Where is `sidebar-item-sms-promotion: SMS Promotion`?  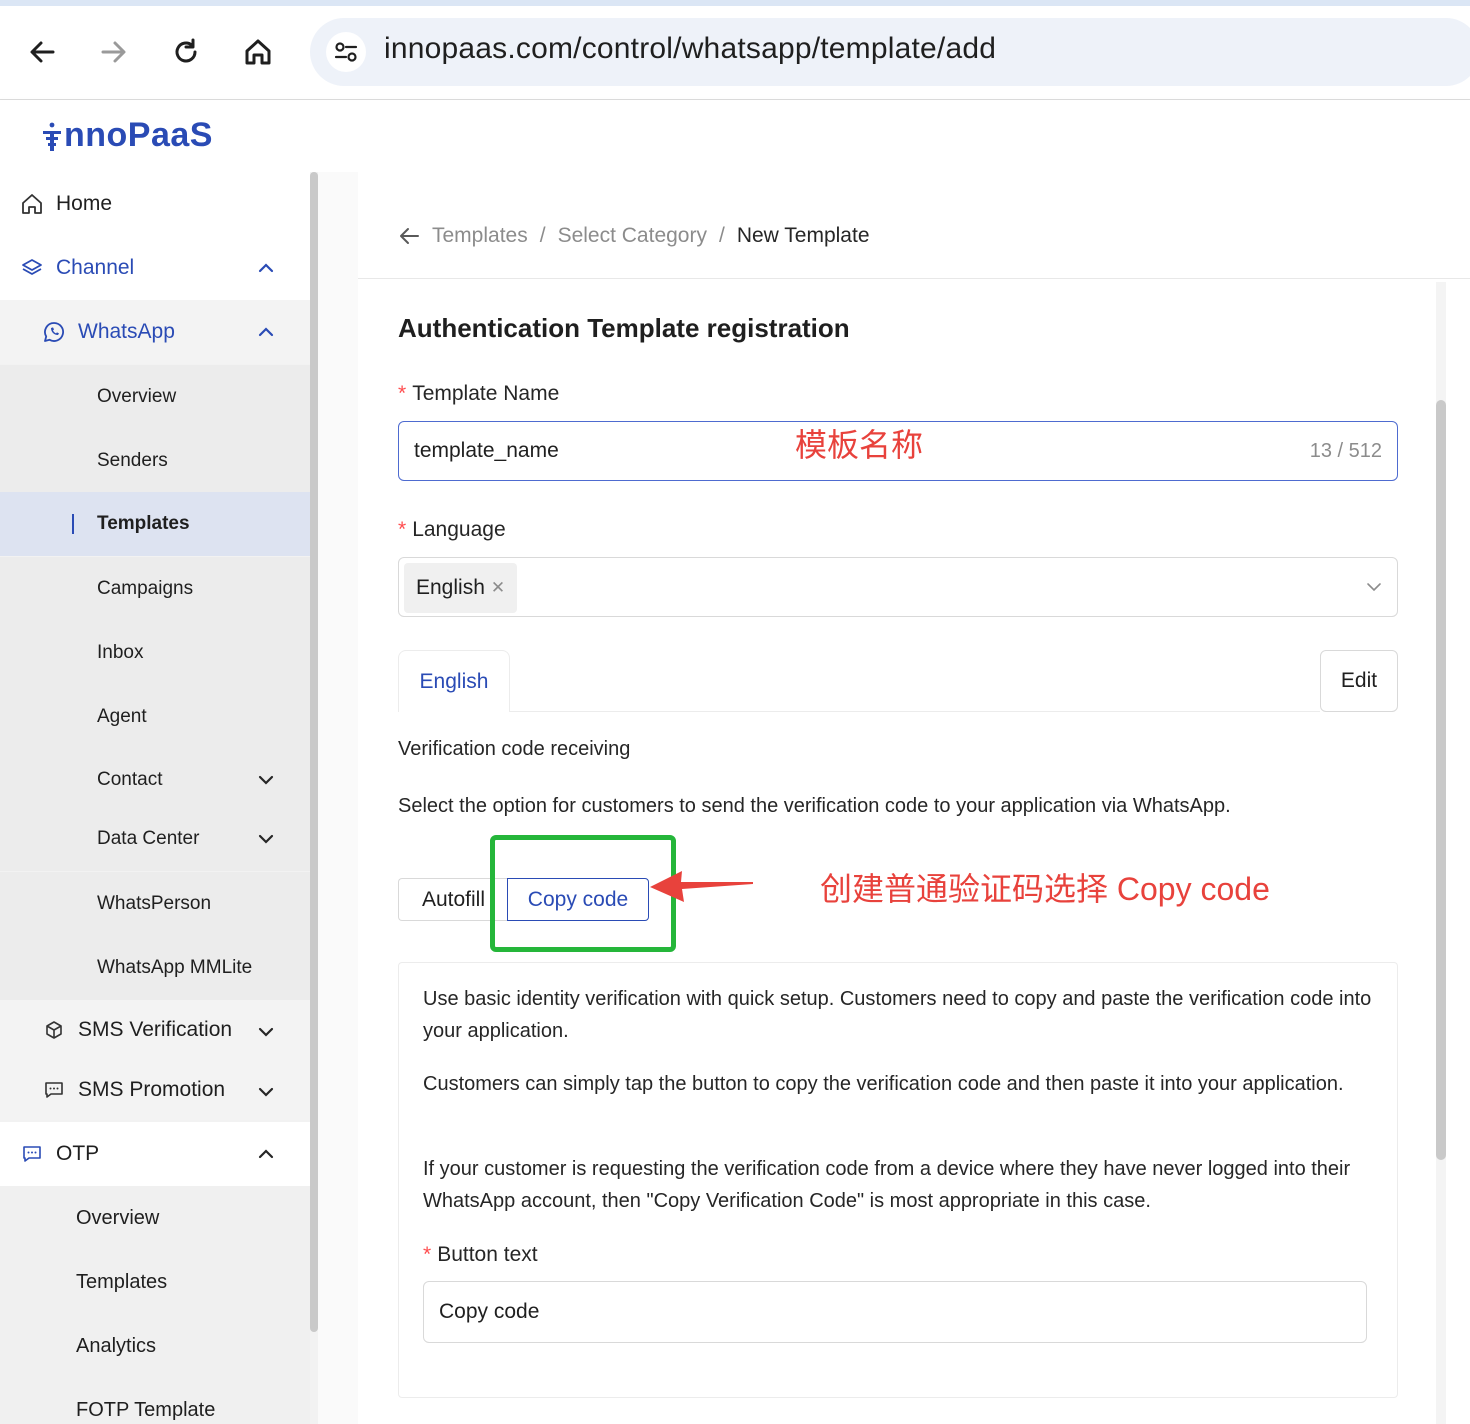
sidebar-item-sms-promotion: SMS Promotion is located at coordinates (155, 1090).